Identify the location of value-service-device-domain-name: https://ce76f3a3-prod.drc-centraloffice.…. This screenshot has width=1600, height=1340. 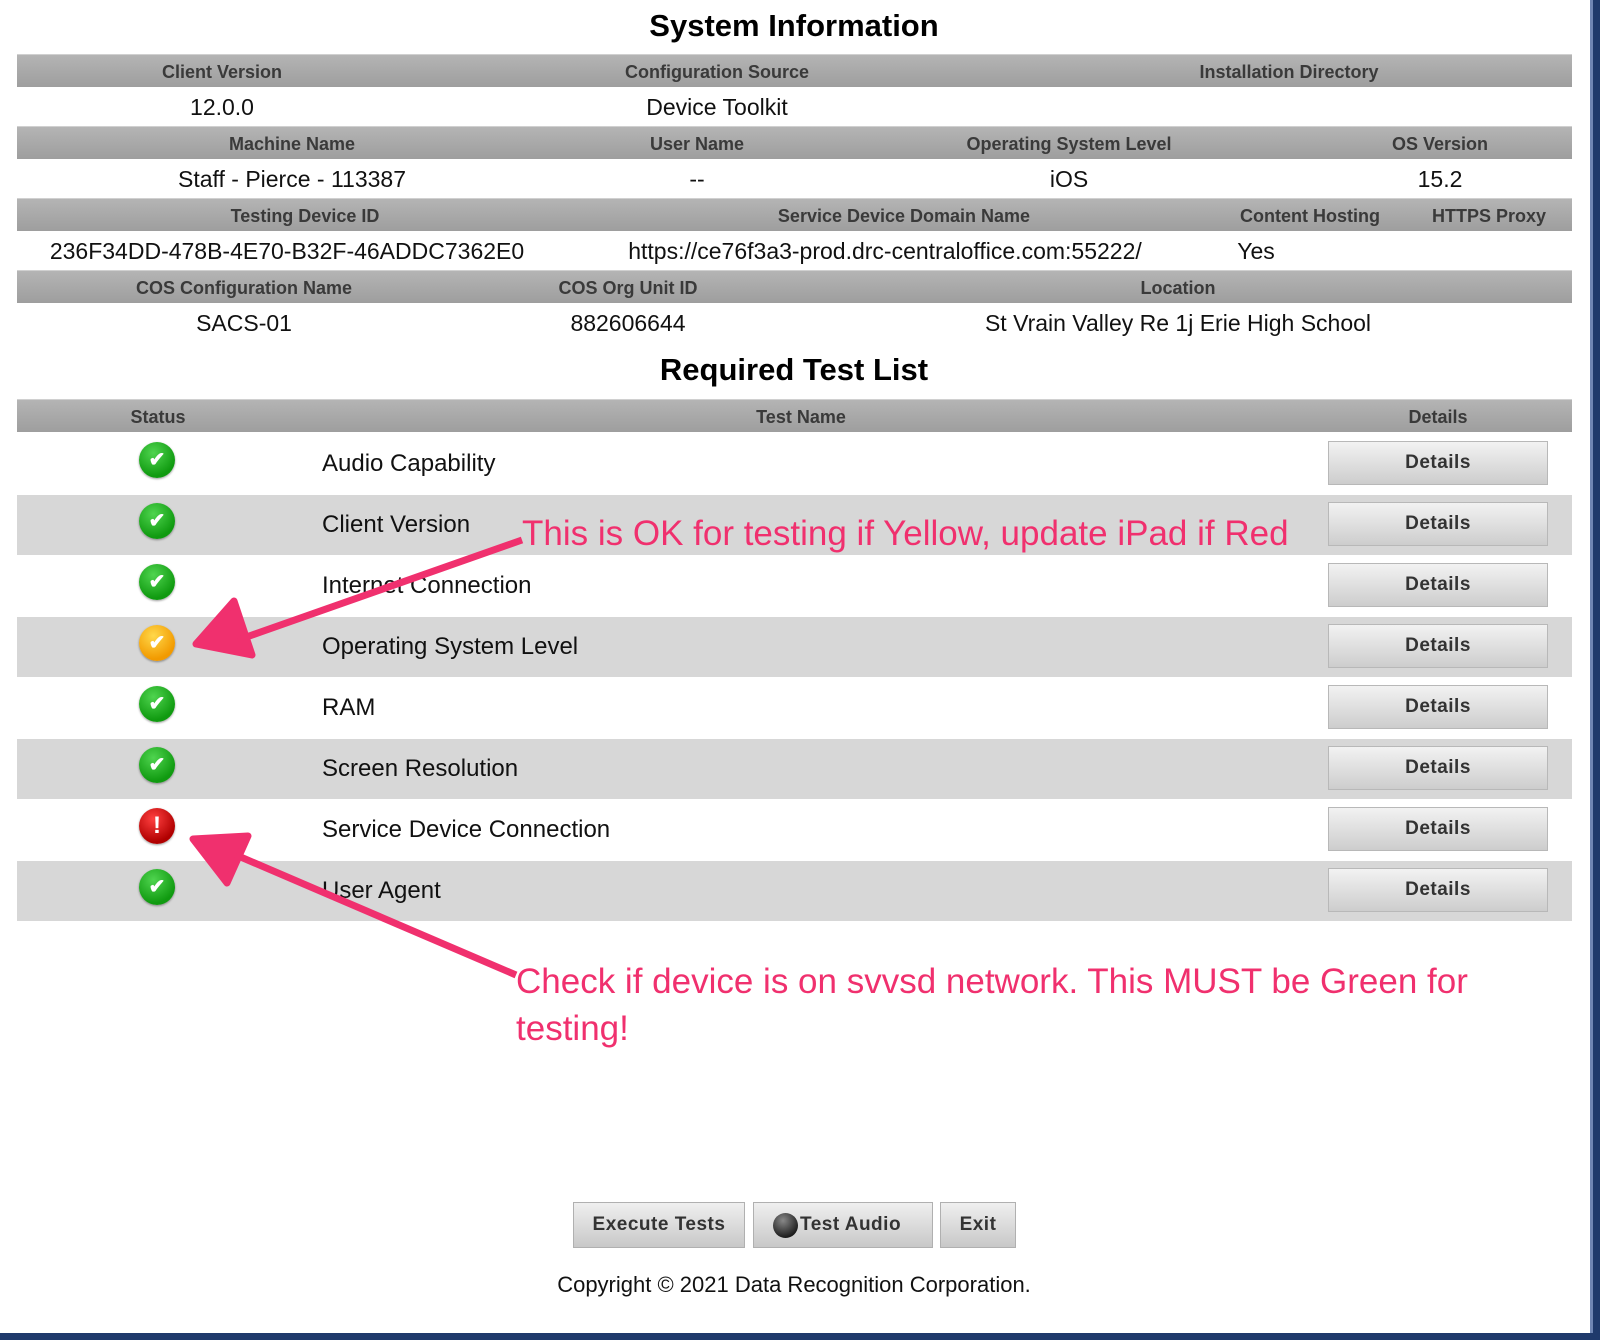
(885, 251).